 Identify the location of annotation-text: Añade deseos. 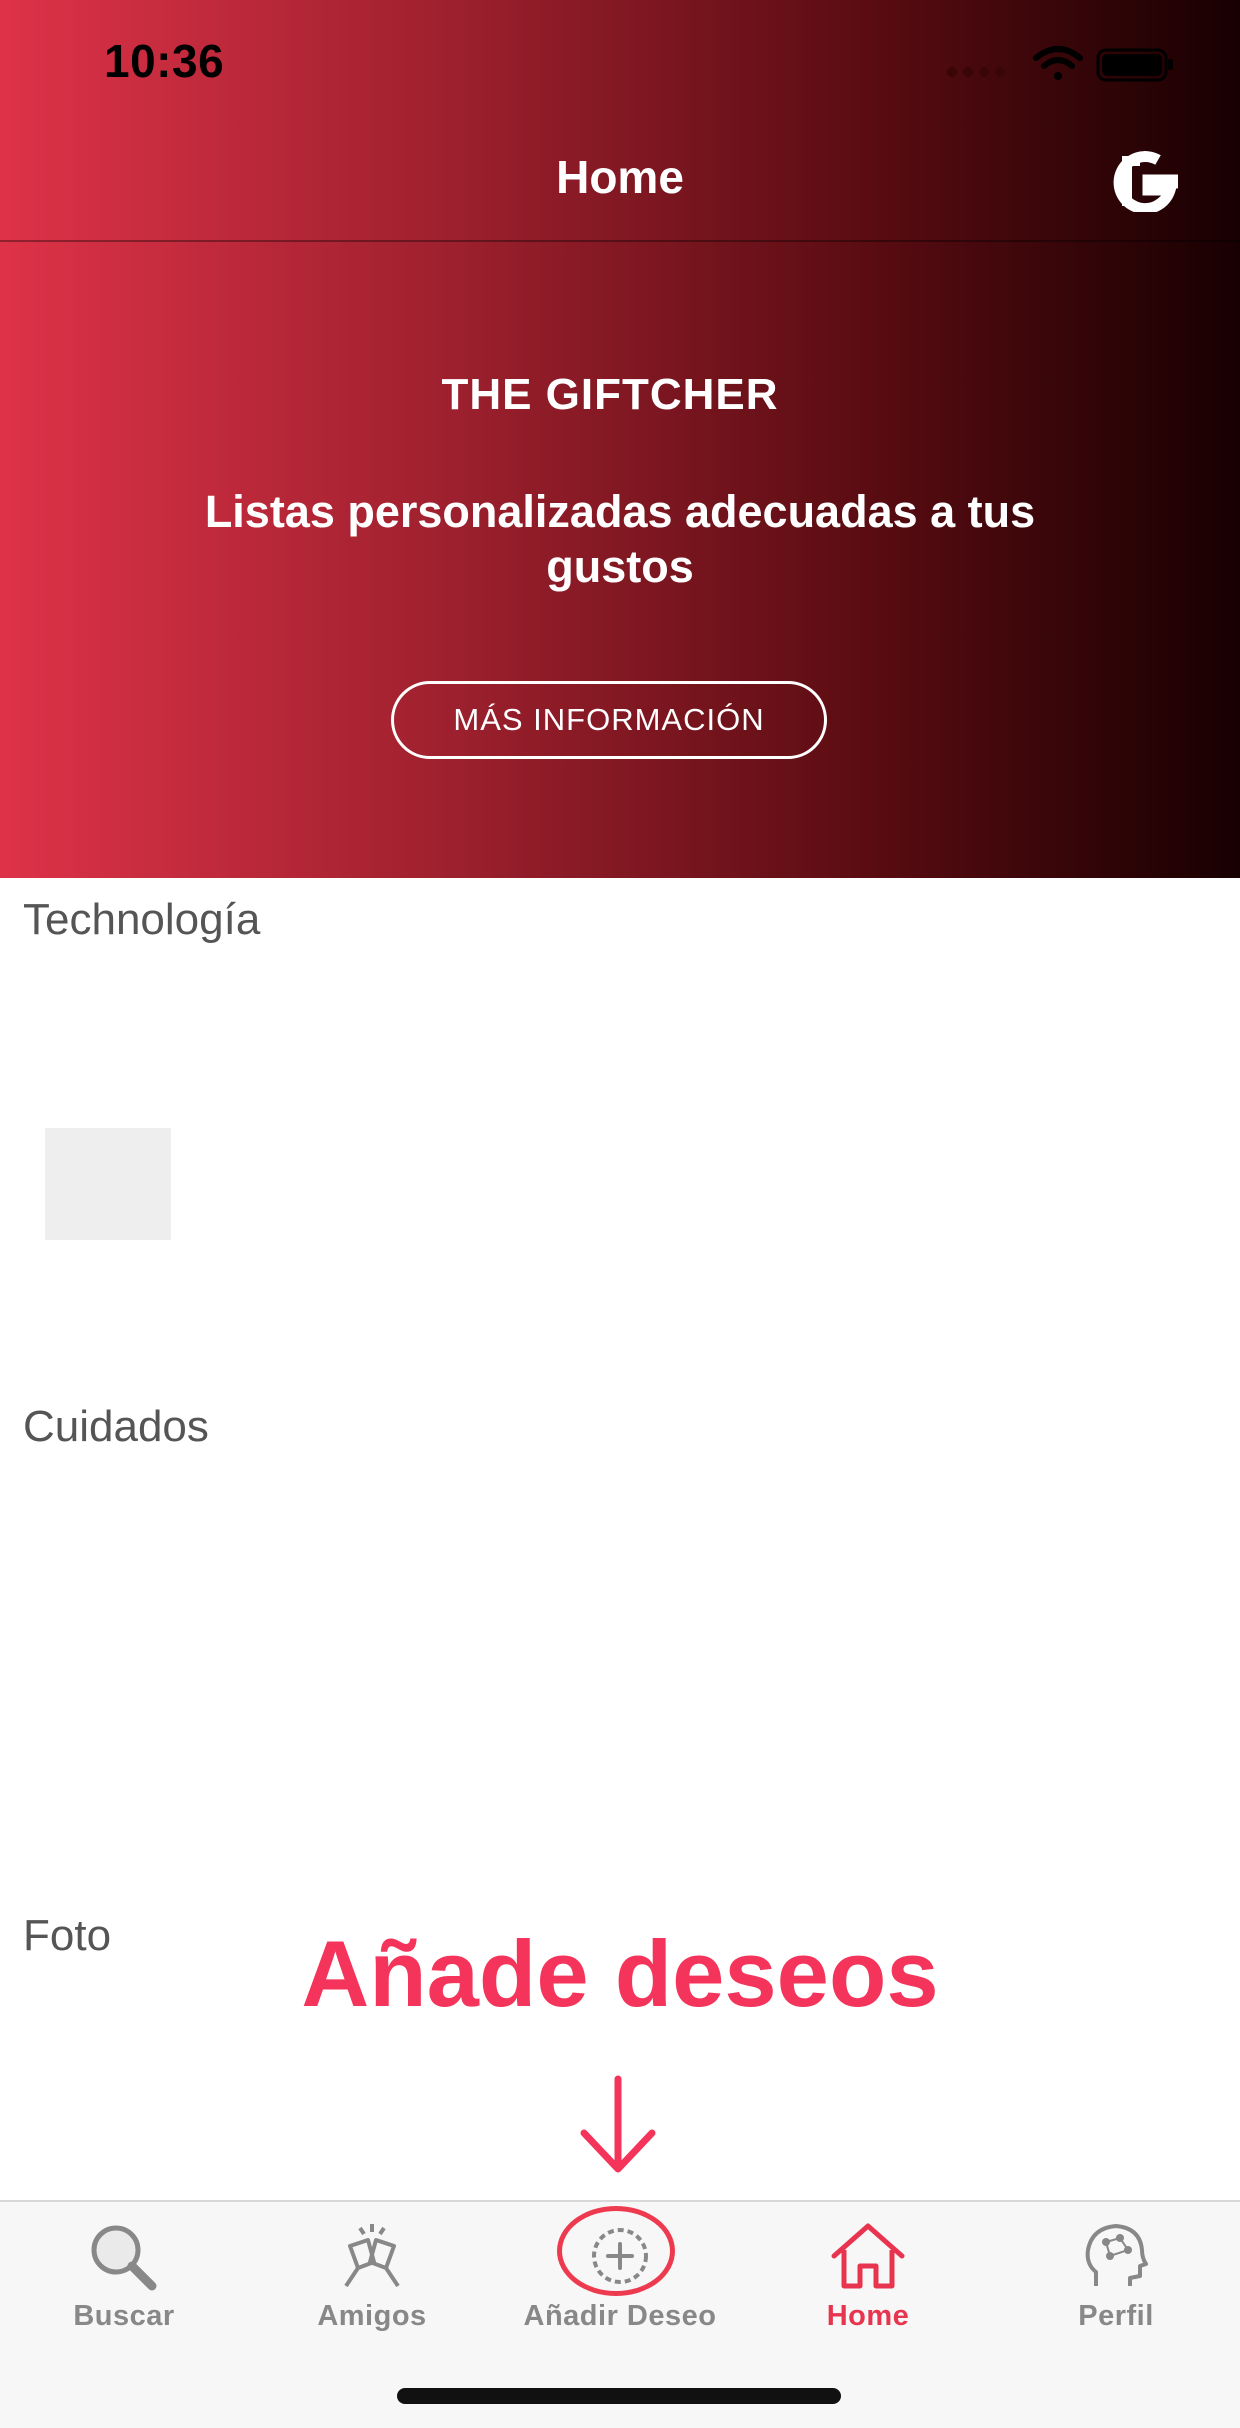
(620, 1973).